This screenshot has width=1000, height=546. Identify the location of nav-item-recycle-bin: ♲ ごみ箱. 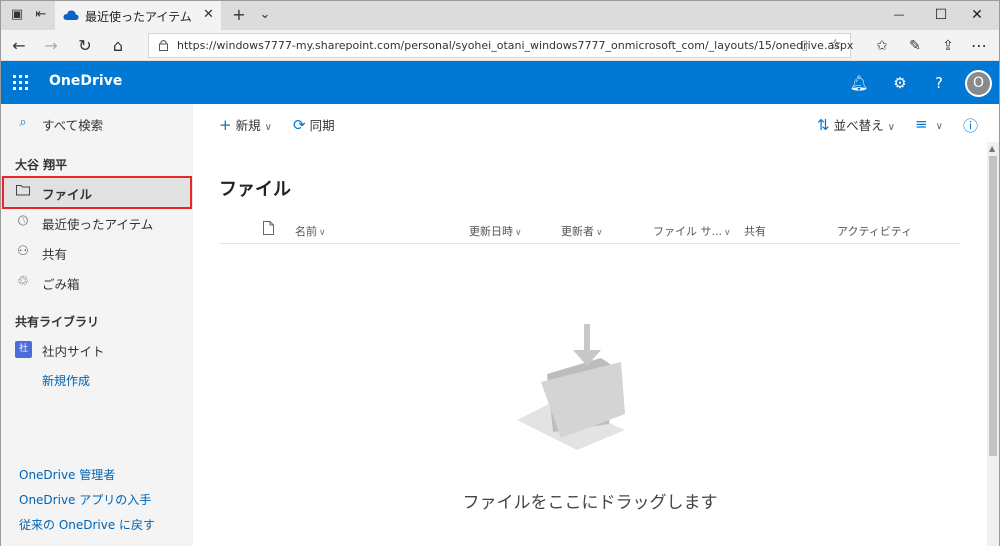
(97, 282).